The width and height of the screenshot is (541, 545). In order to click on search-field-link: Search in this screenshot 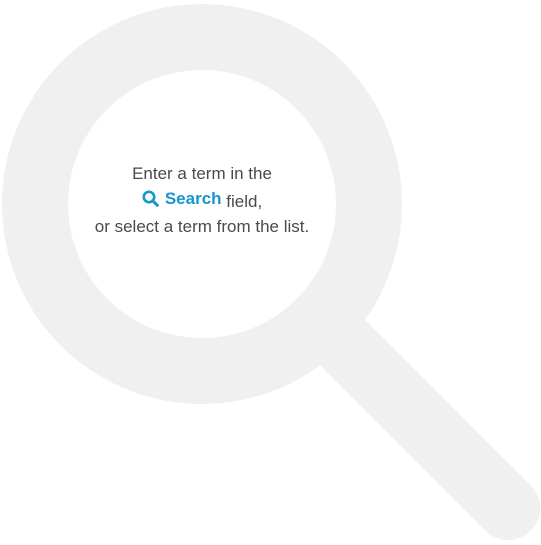, I will do `click(182, 198)`.